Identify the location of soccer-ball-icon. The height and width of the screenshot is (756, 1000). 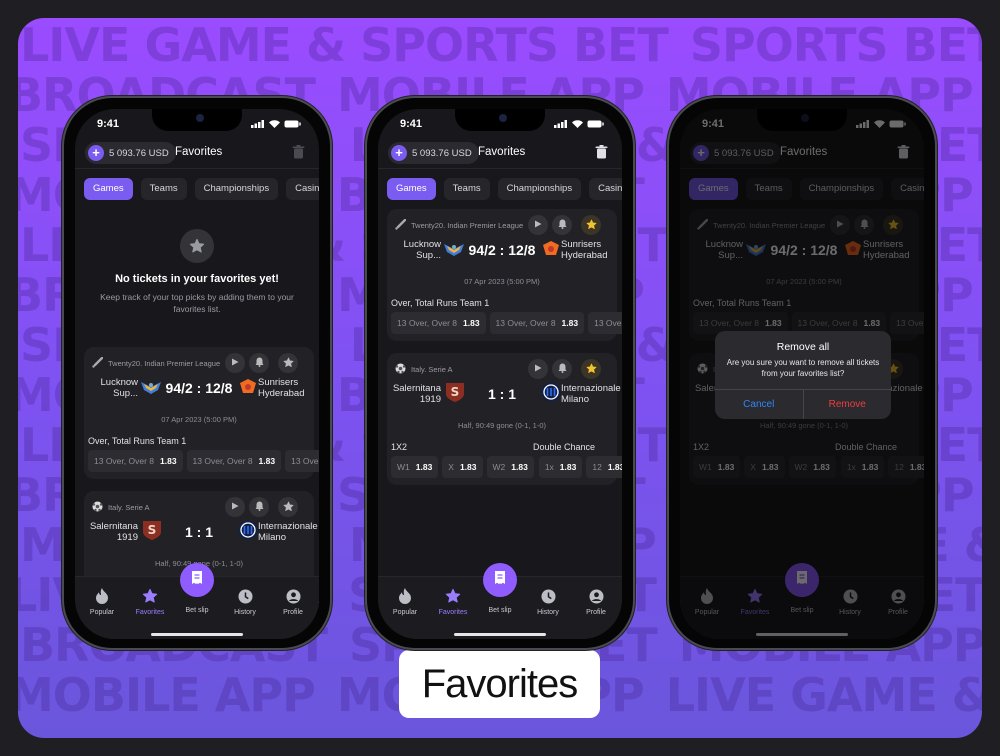
(400, 369).